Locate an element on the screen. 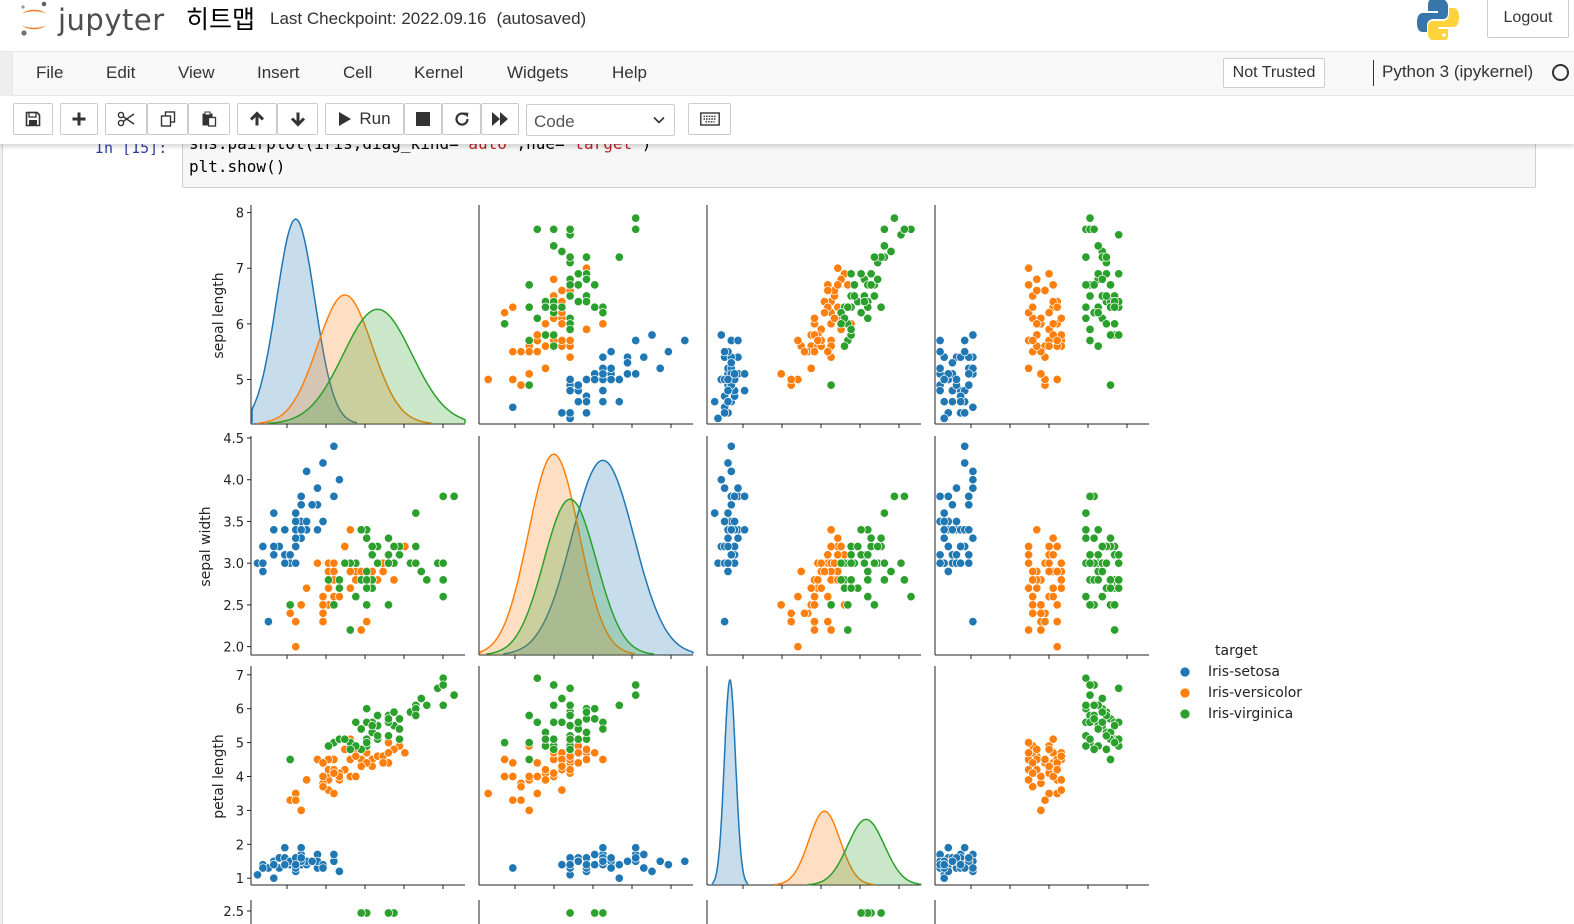 Image resolution: width=1574 pixels, height=924 pixels. save-button is located at coordinates (33, 119).